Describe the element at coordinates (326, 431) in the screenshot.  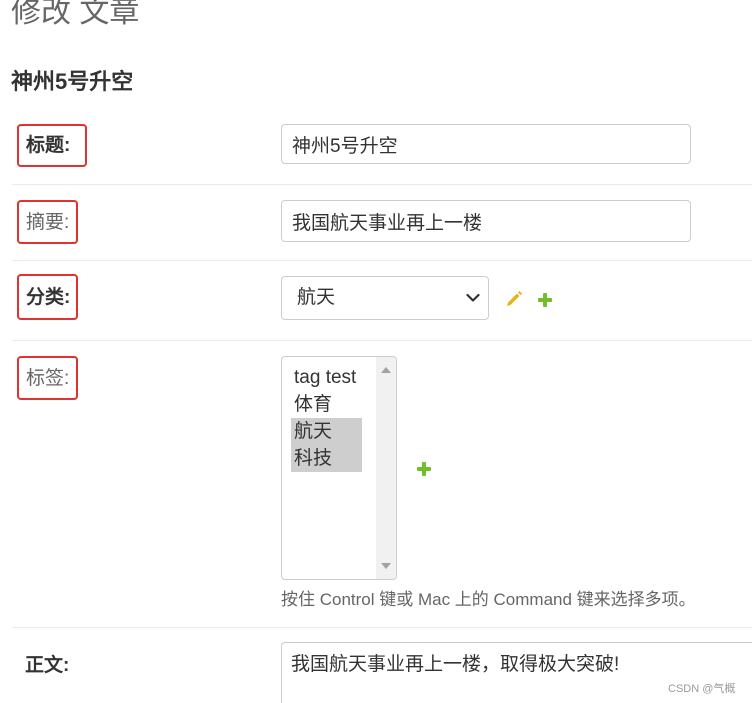
I see `tag-option: 航天` at that location.